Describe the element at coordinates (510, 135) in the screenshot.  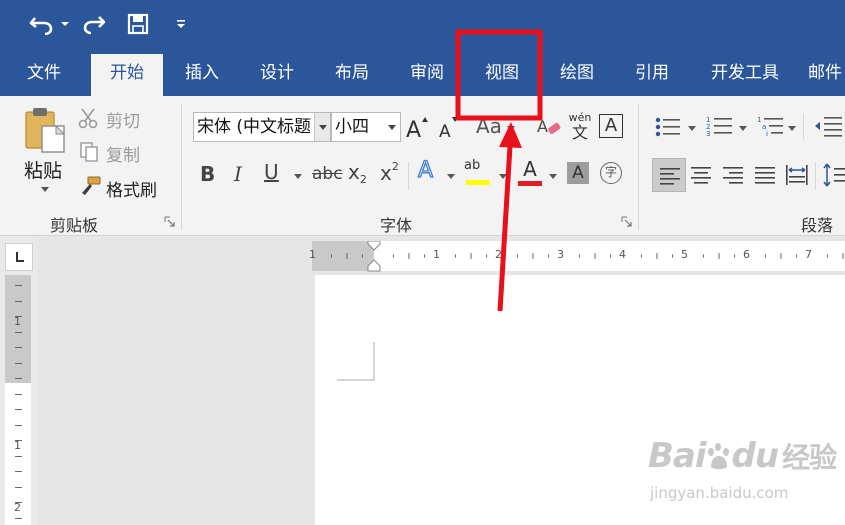
I see `annotation-arrow-head` at that location.